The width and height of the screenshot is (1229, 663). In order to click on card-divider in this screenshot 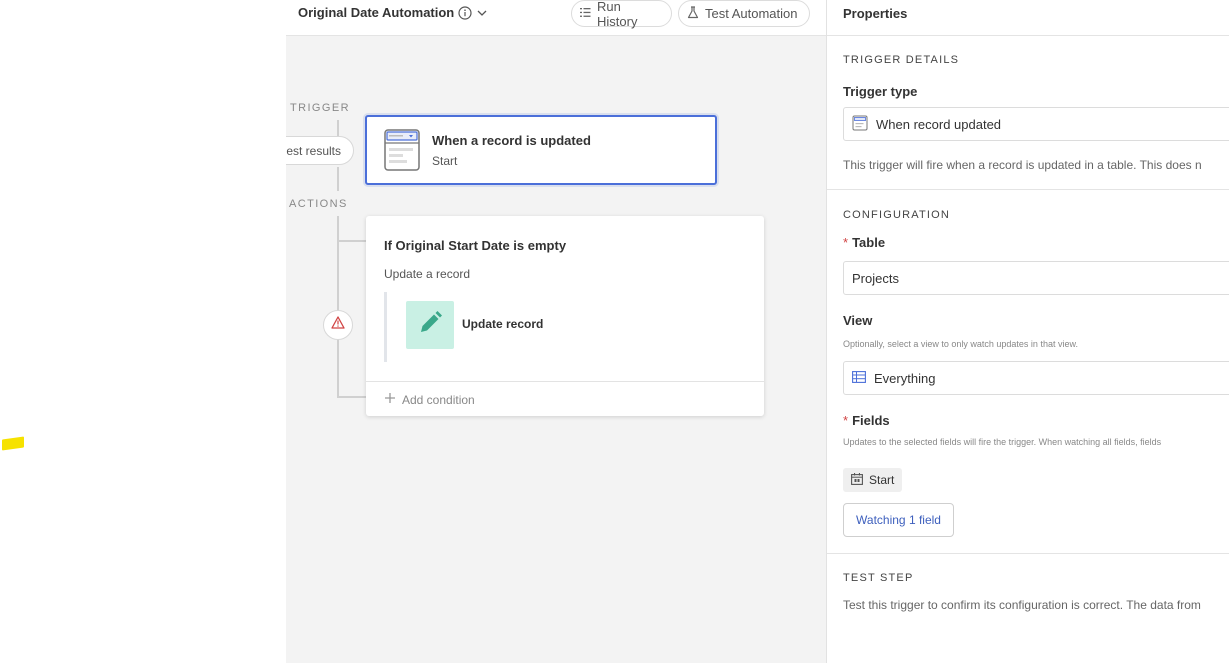, I will do `click(565, 381)`.